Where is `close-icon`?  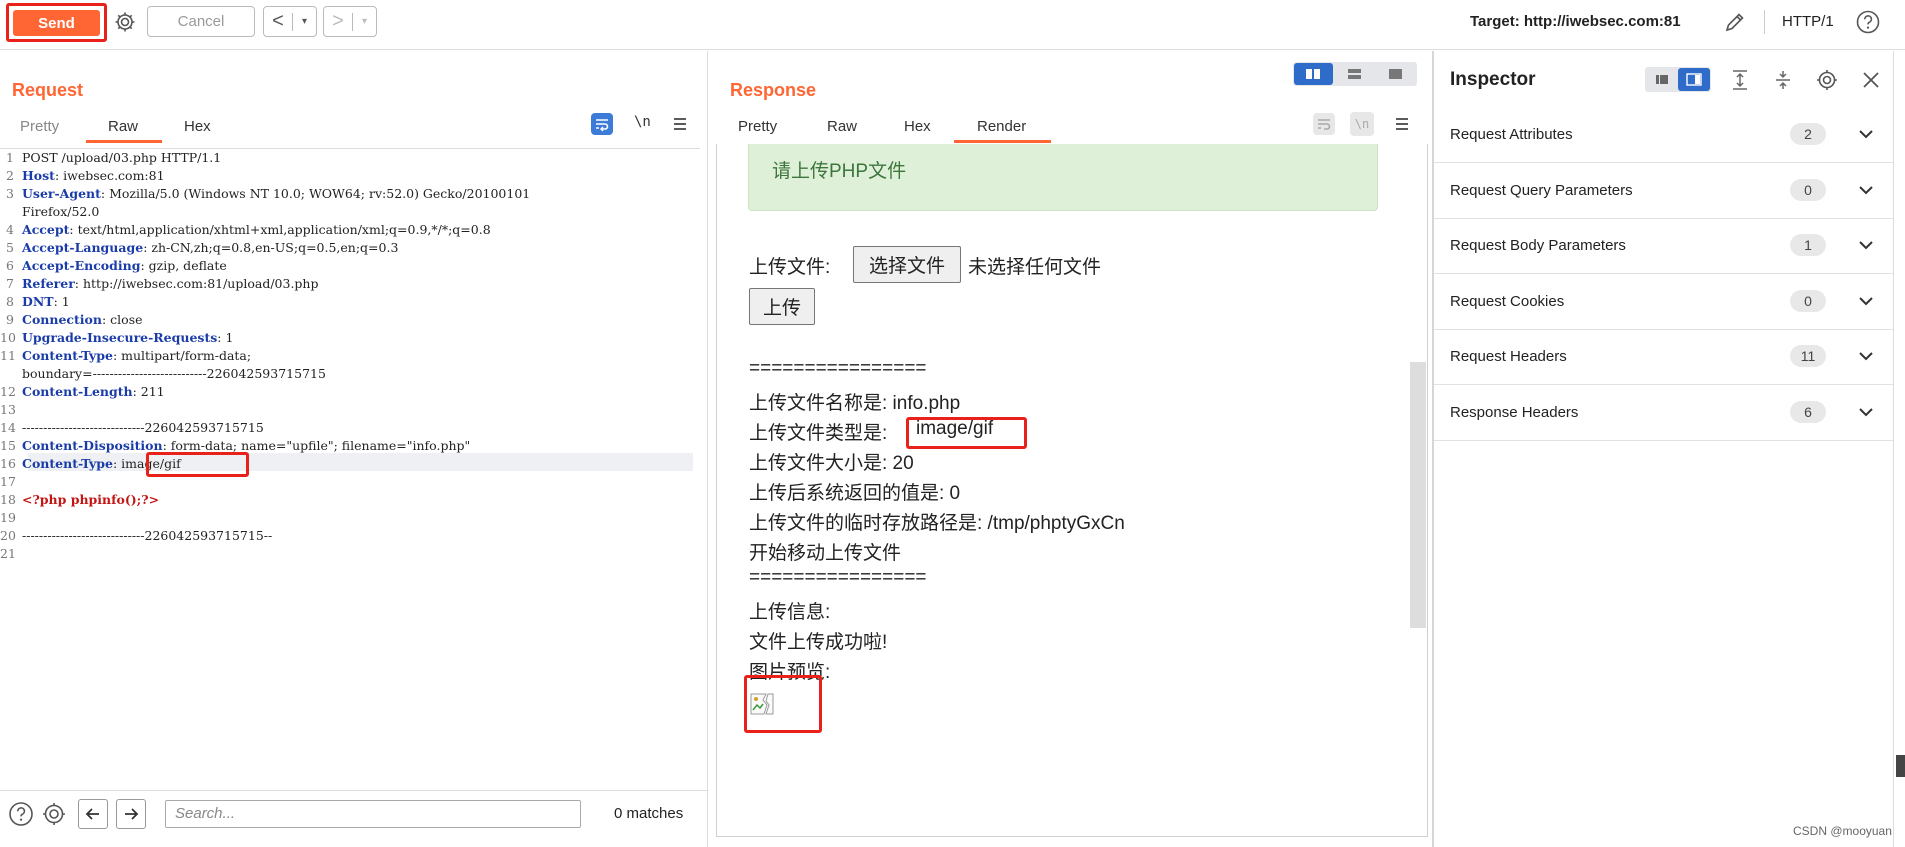
close-icon is located at coordinates (1871, 80).